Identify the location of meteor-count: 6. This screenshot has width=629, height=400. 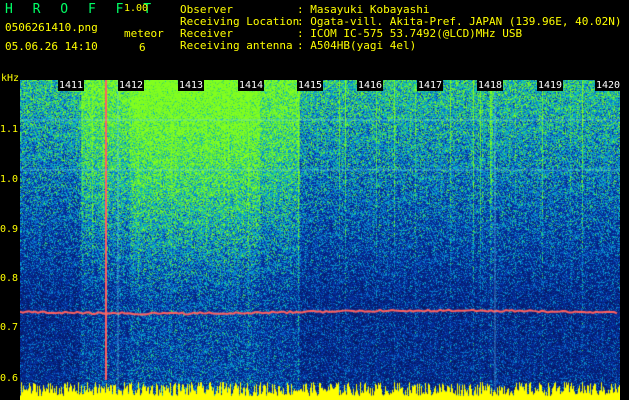
(142, 47).